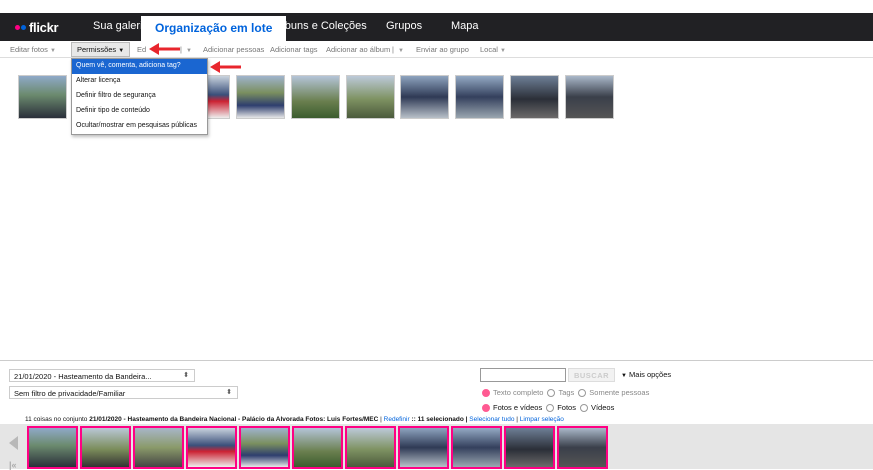 The height and width of the screenshot is (470, 873). Describe the element at coordinates (442, 49) in the screenshot. I see `send-to-group-button: Enviar ao grupo` at that location.